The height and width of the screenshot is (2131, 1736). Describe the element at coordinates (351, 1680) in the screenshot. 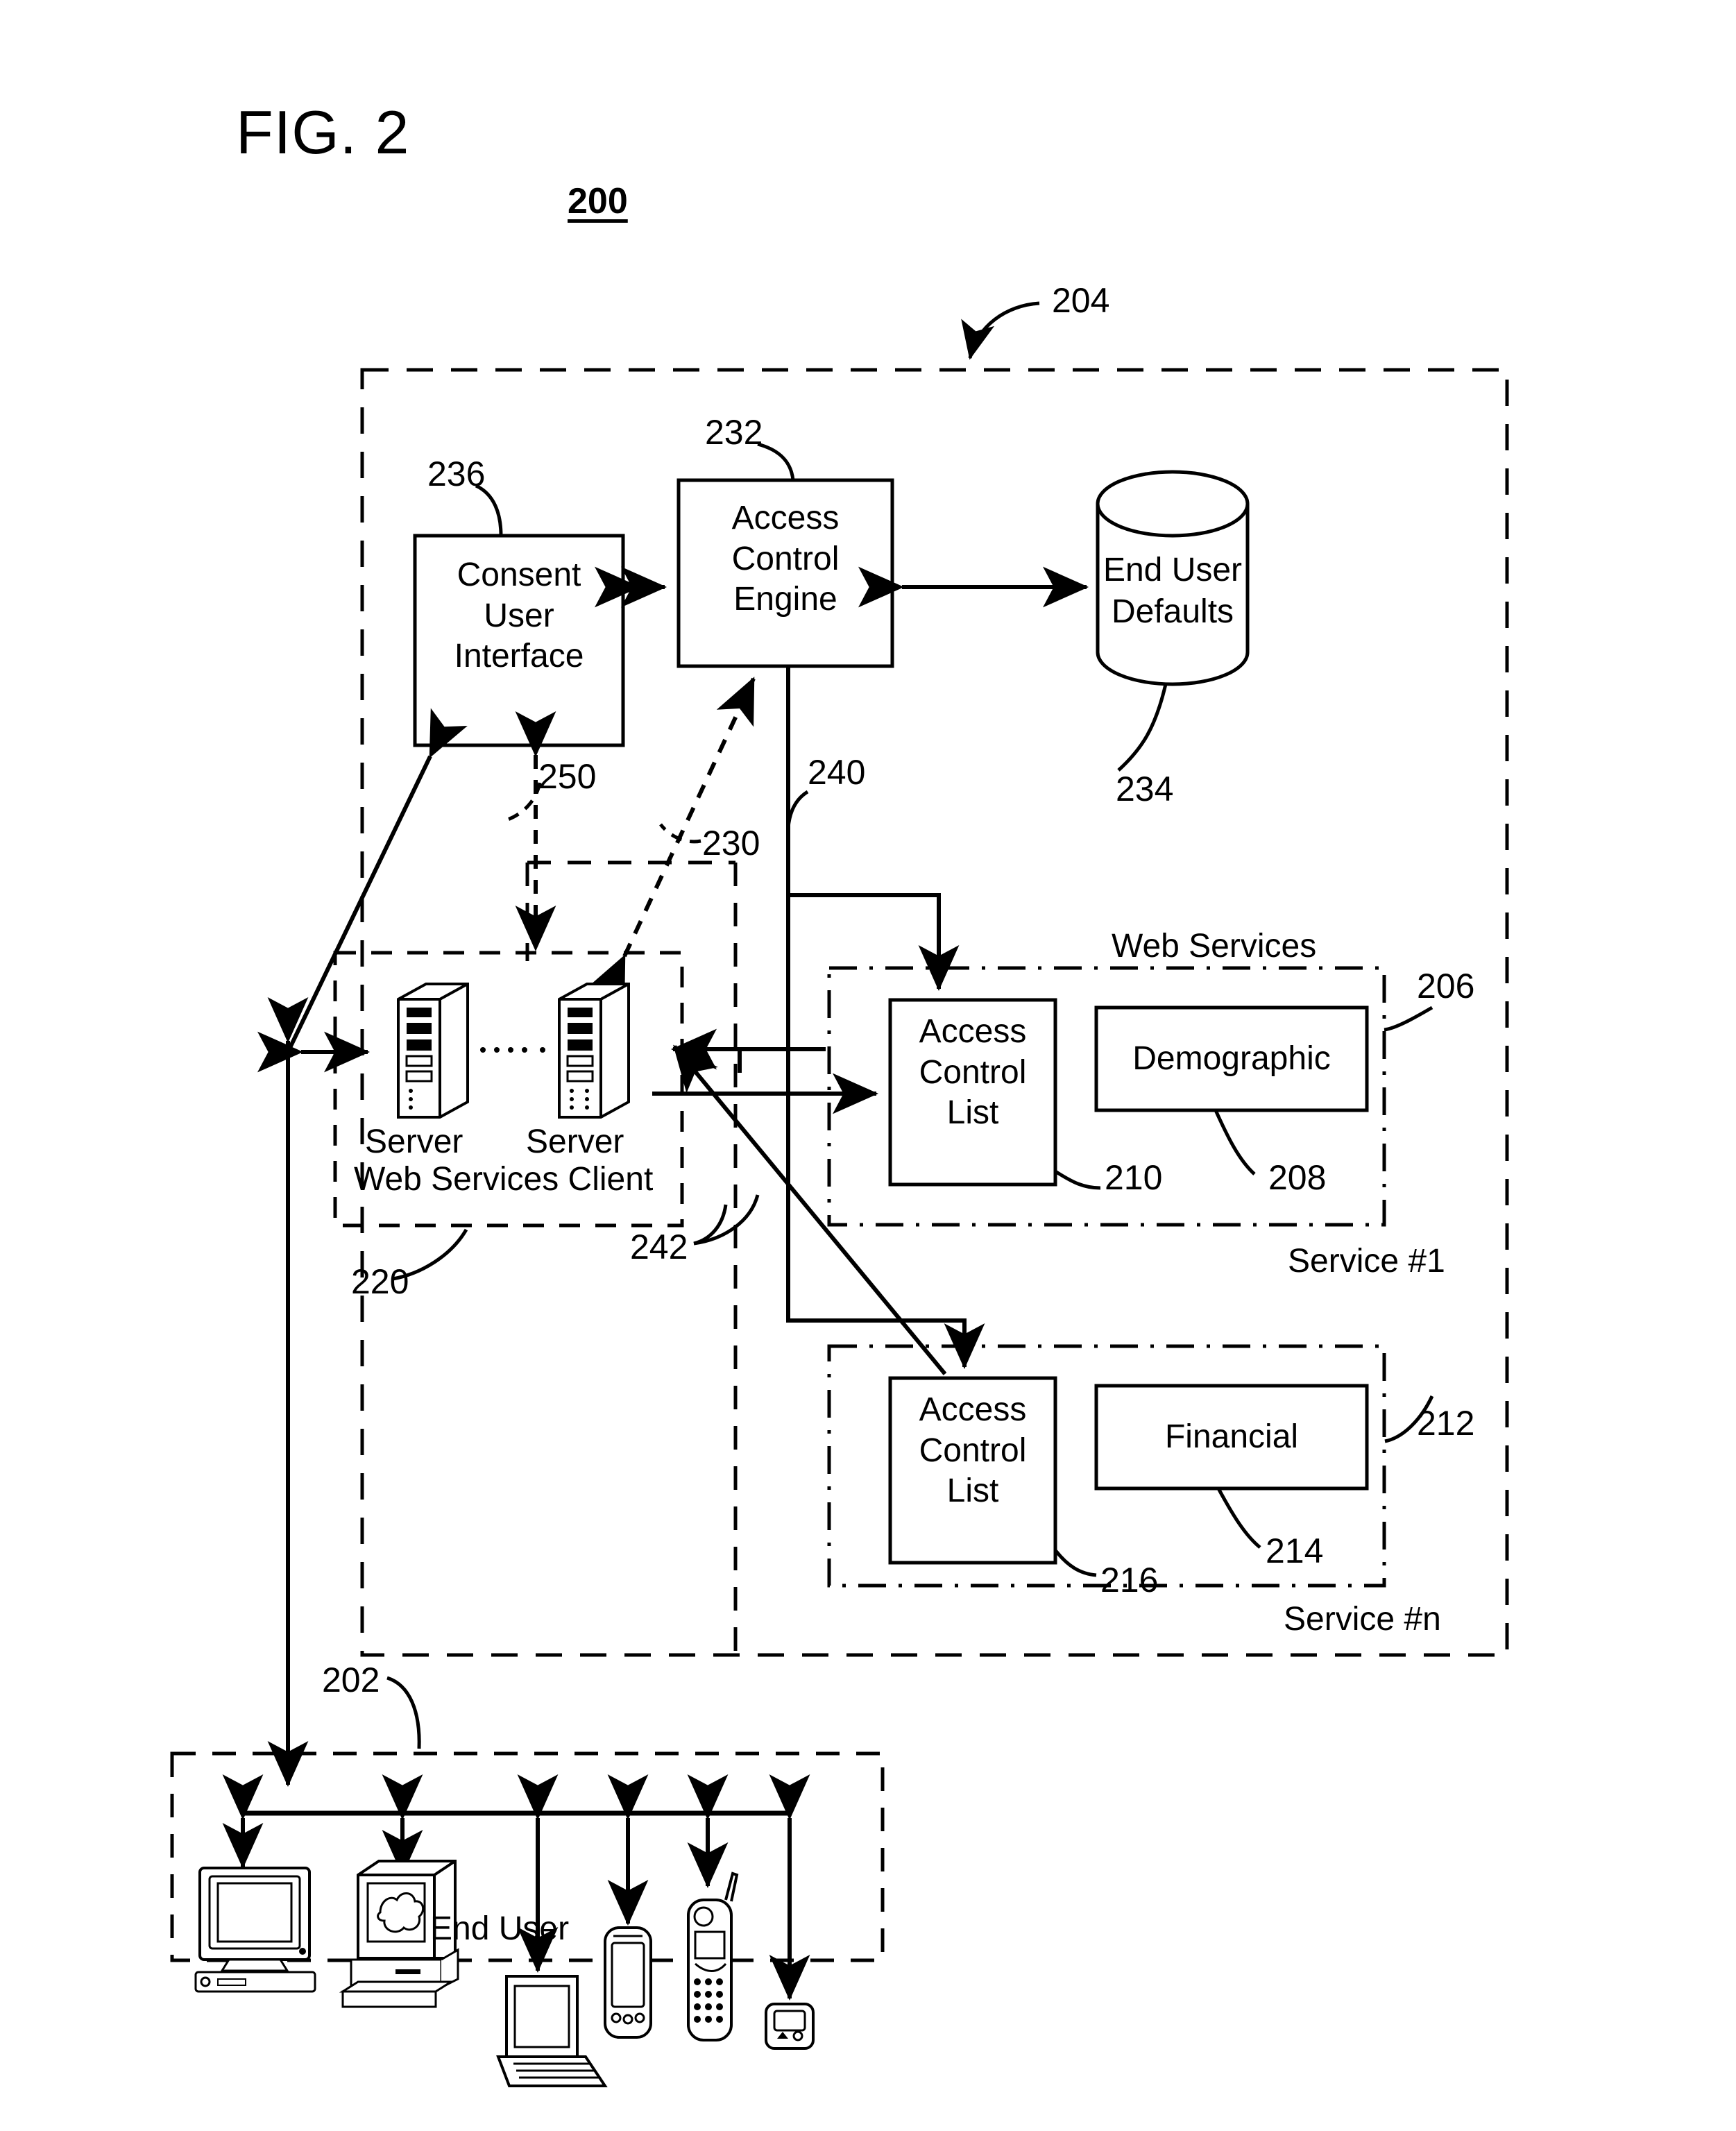

I see `ref-202: 202` at that location.